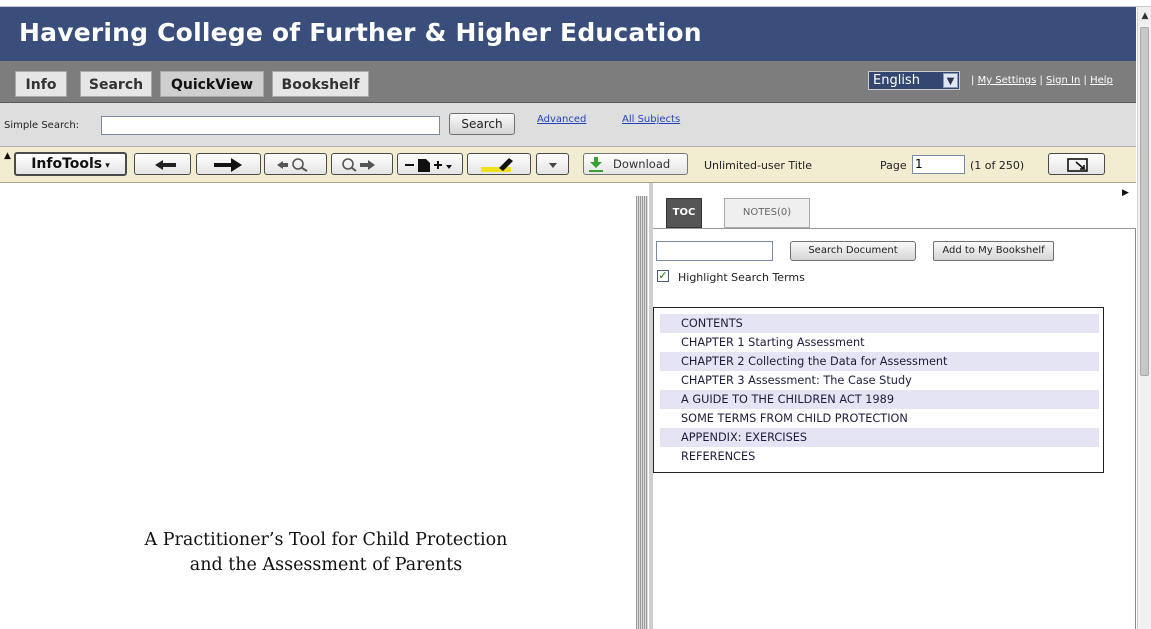 This screenshot has width=1151, height=629. What do you see at coordinates (326, 565) in the screenshot?
I see `book-title-line-2: and the Assessment of Parents` at bounding box center [326, 565].